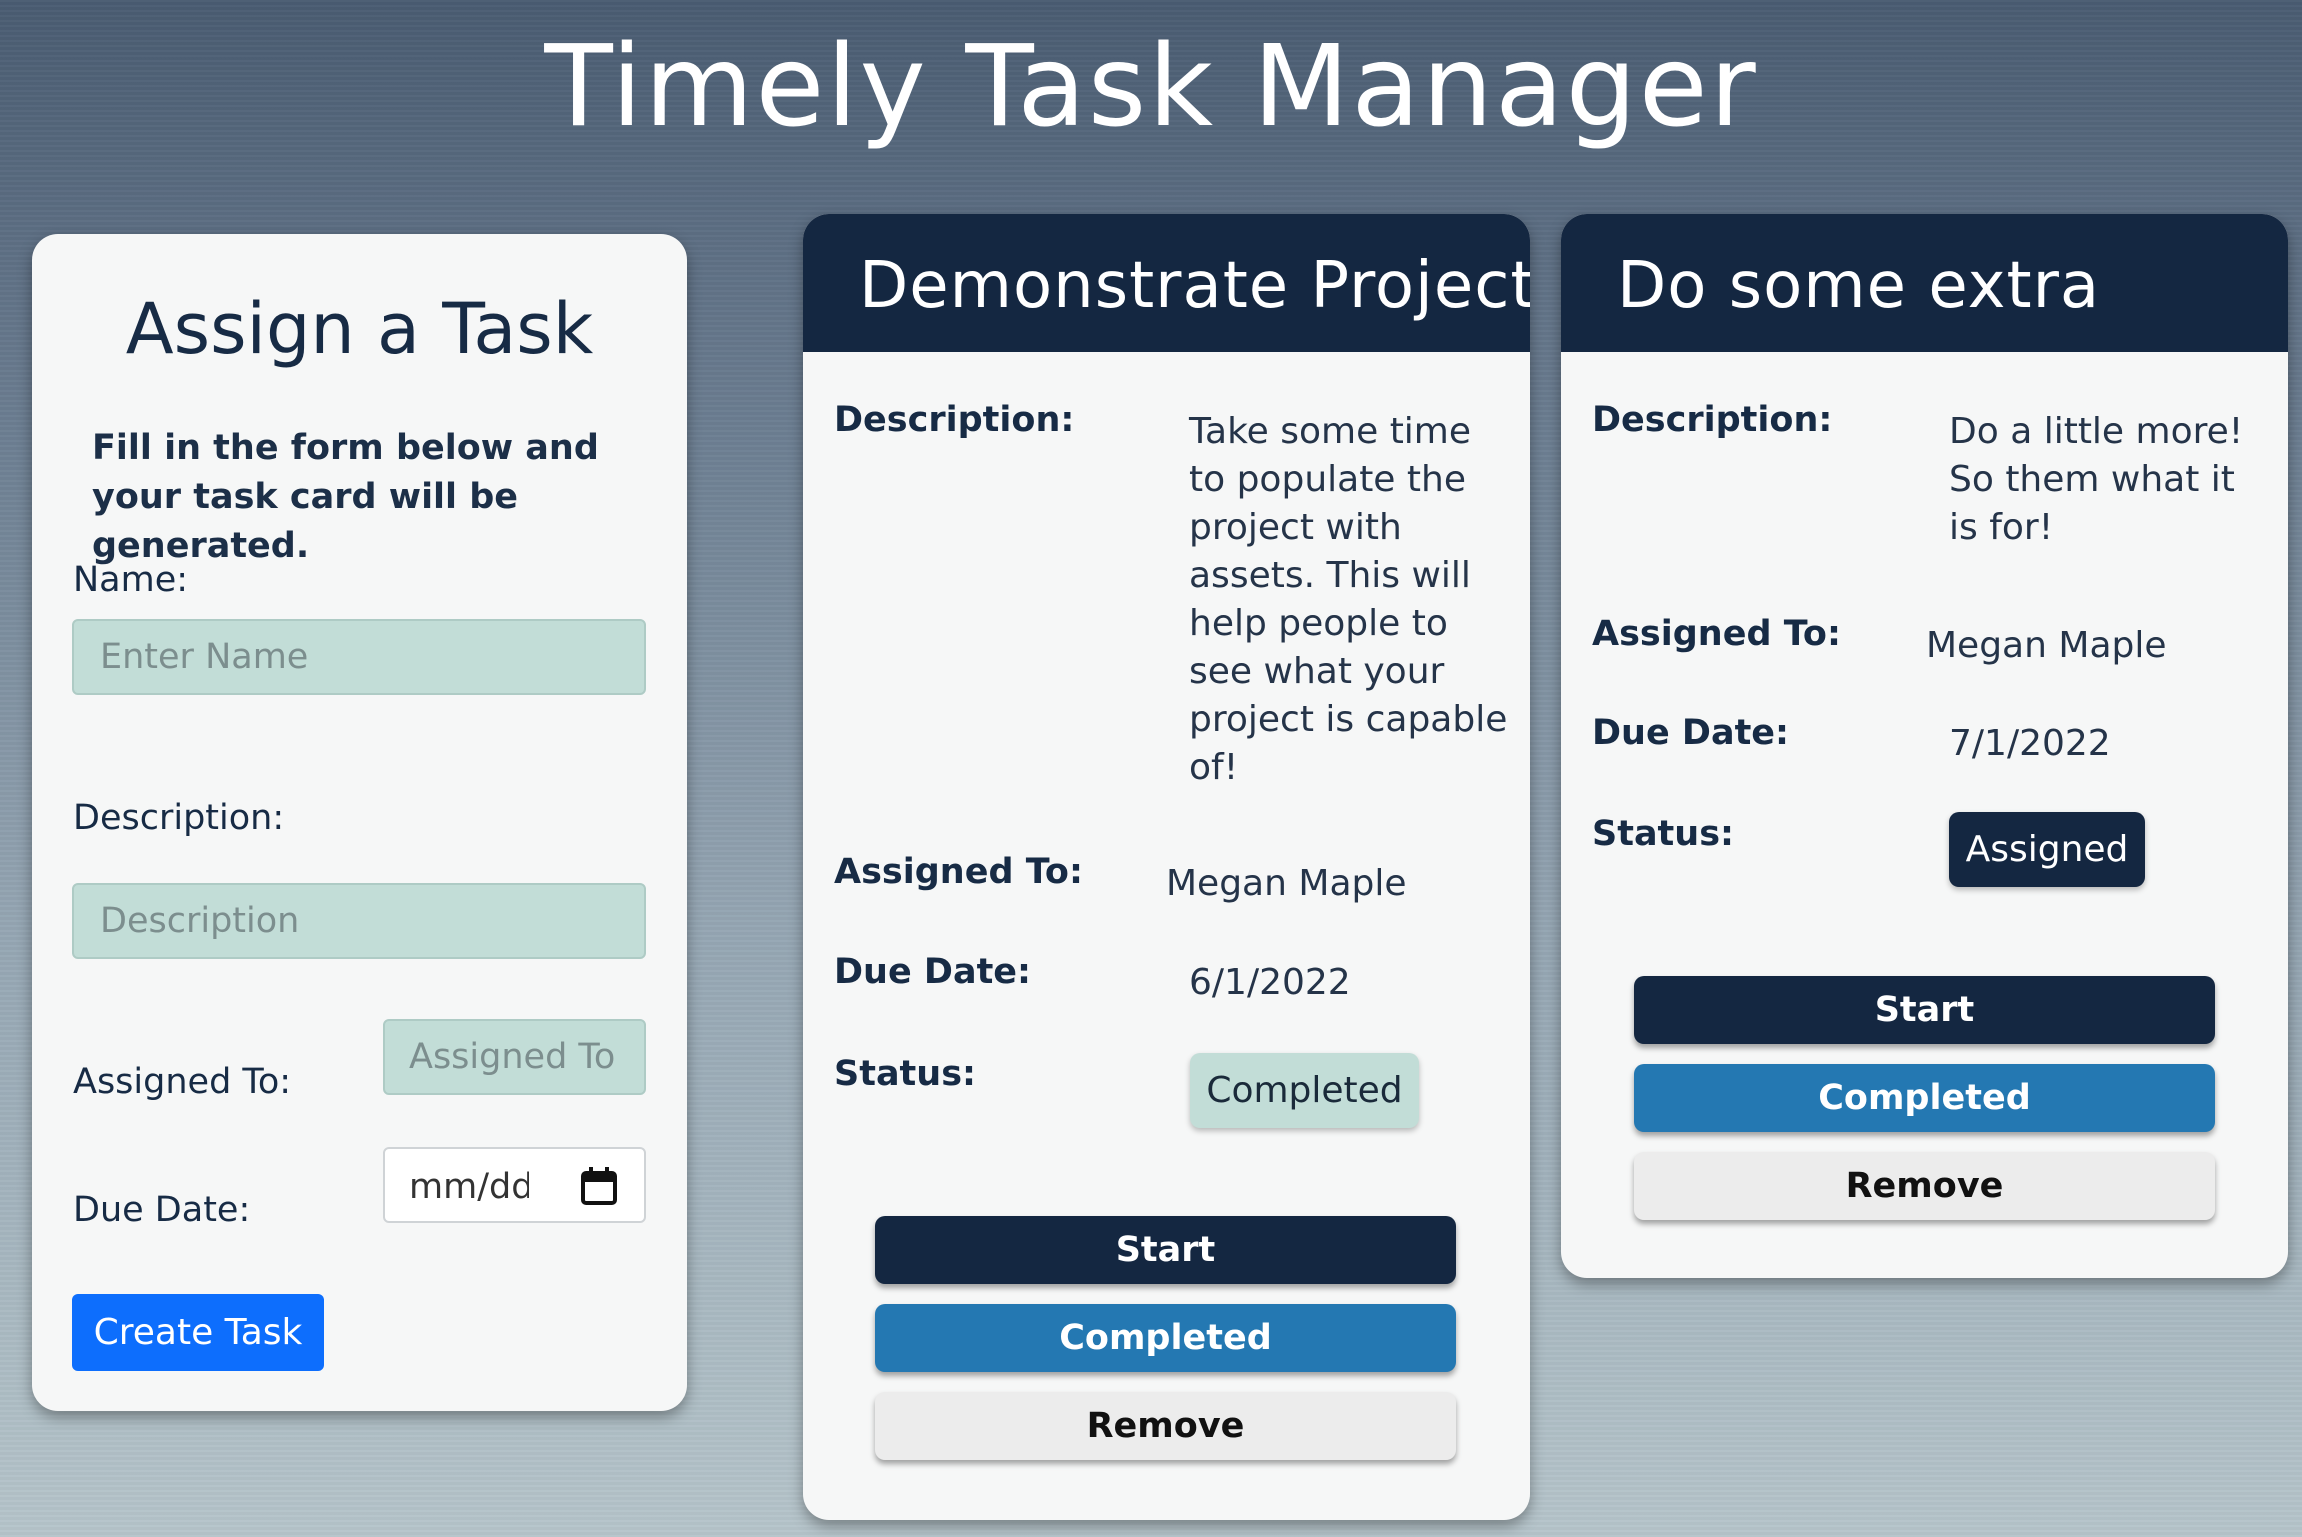 This screenshot has height=1537, width=2302. I want to click on task-title: Demonstrate Project, so click(1194, 286).